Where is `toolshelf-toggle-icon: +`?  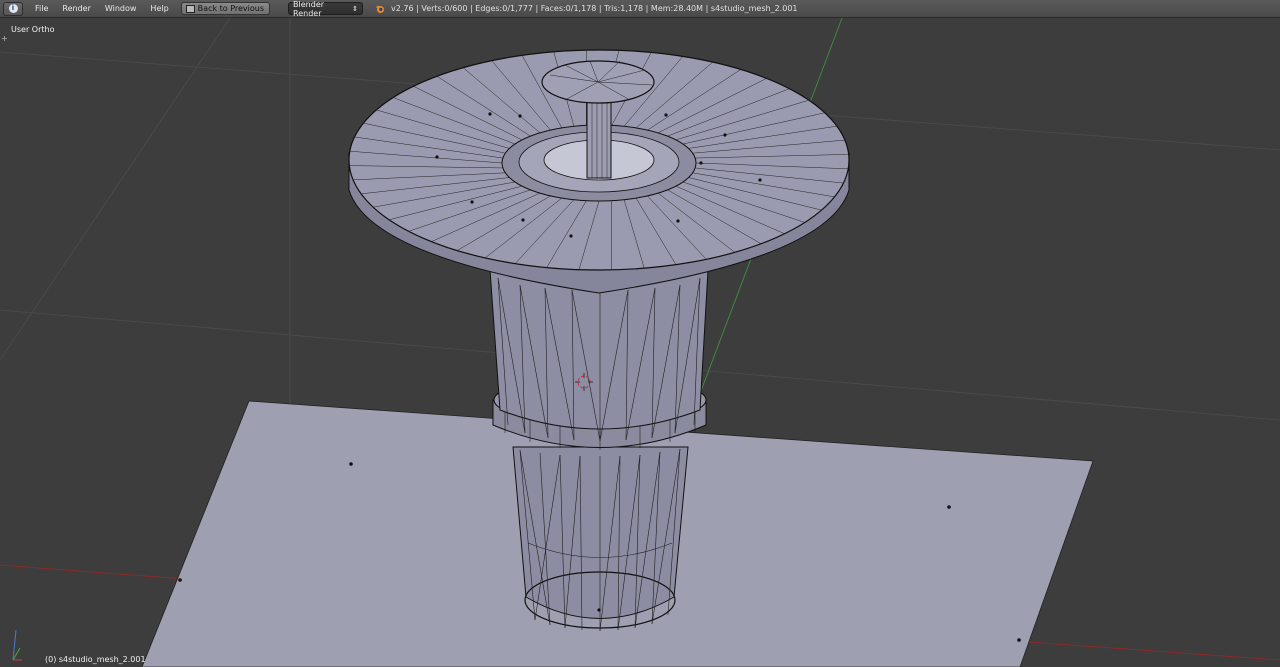
toolshelf-toggle-icon: + is located at coordinates (4, 38).